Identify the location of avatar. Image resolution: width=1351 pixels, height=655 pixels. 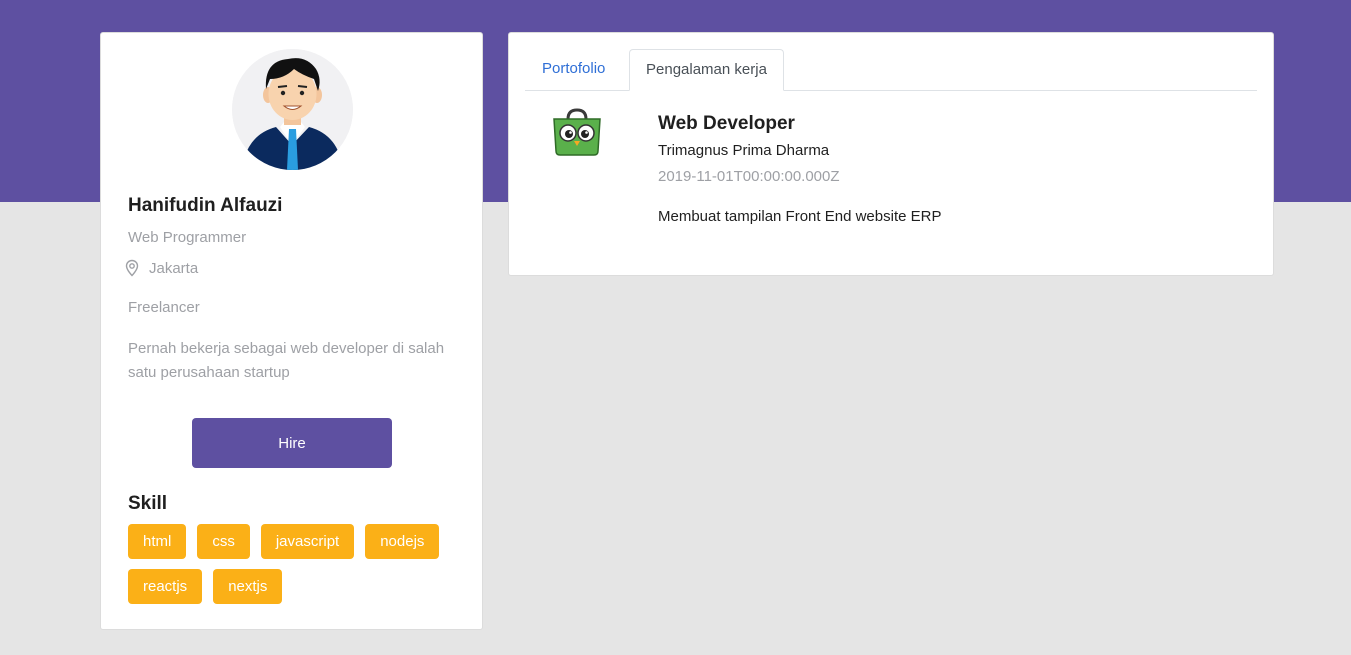
(292, 109).